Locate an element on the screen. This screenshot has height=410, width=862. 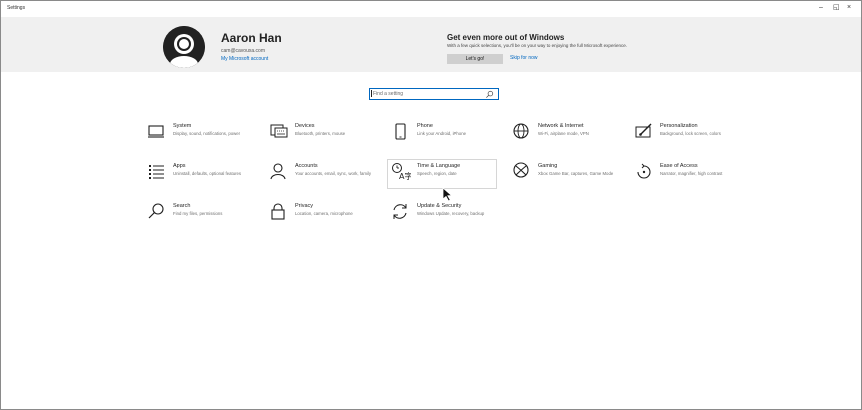
tile-description: Location, camera, microphone is located at coordinates (324, 213).